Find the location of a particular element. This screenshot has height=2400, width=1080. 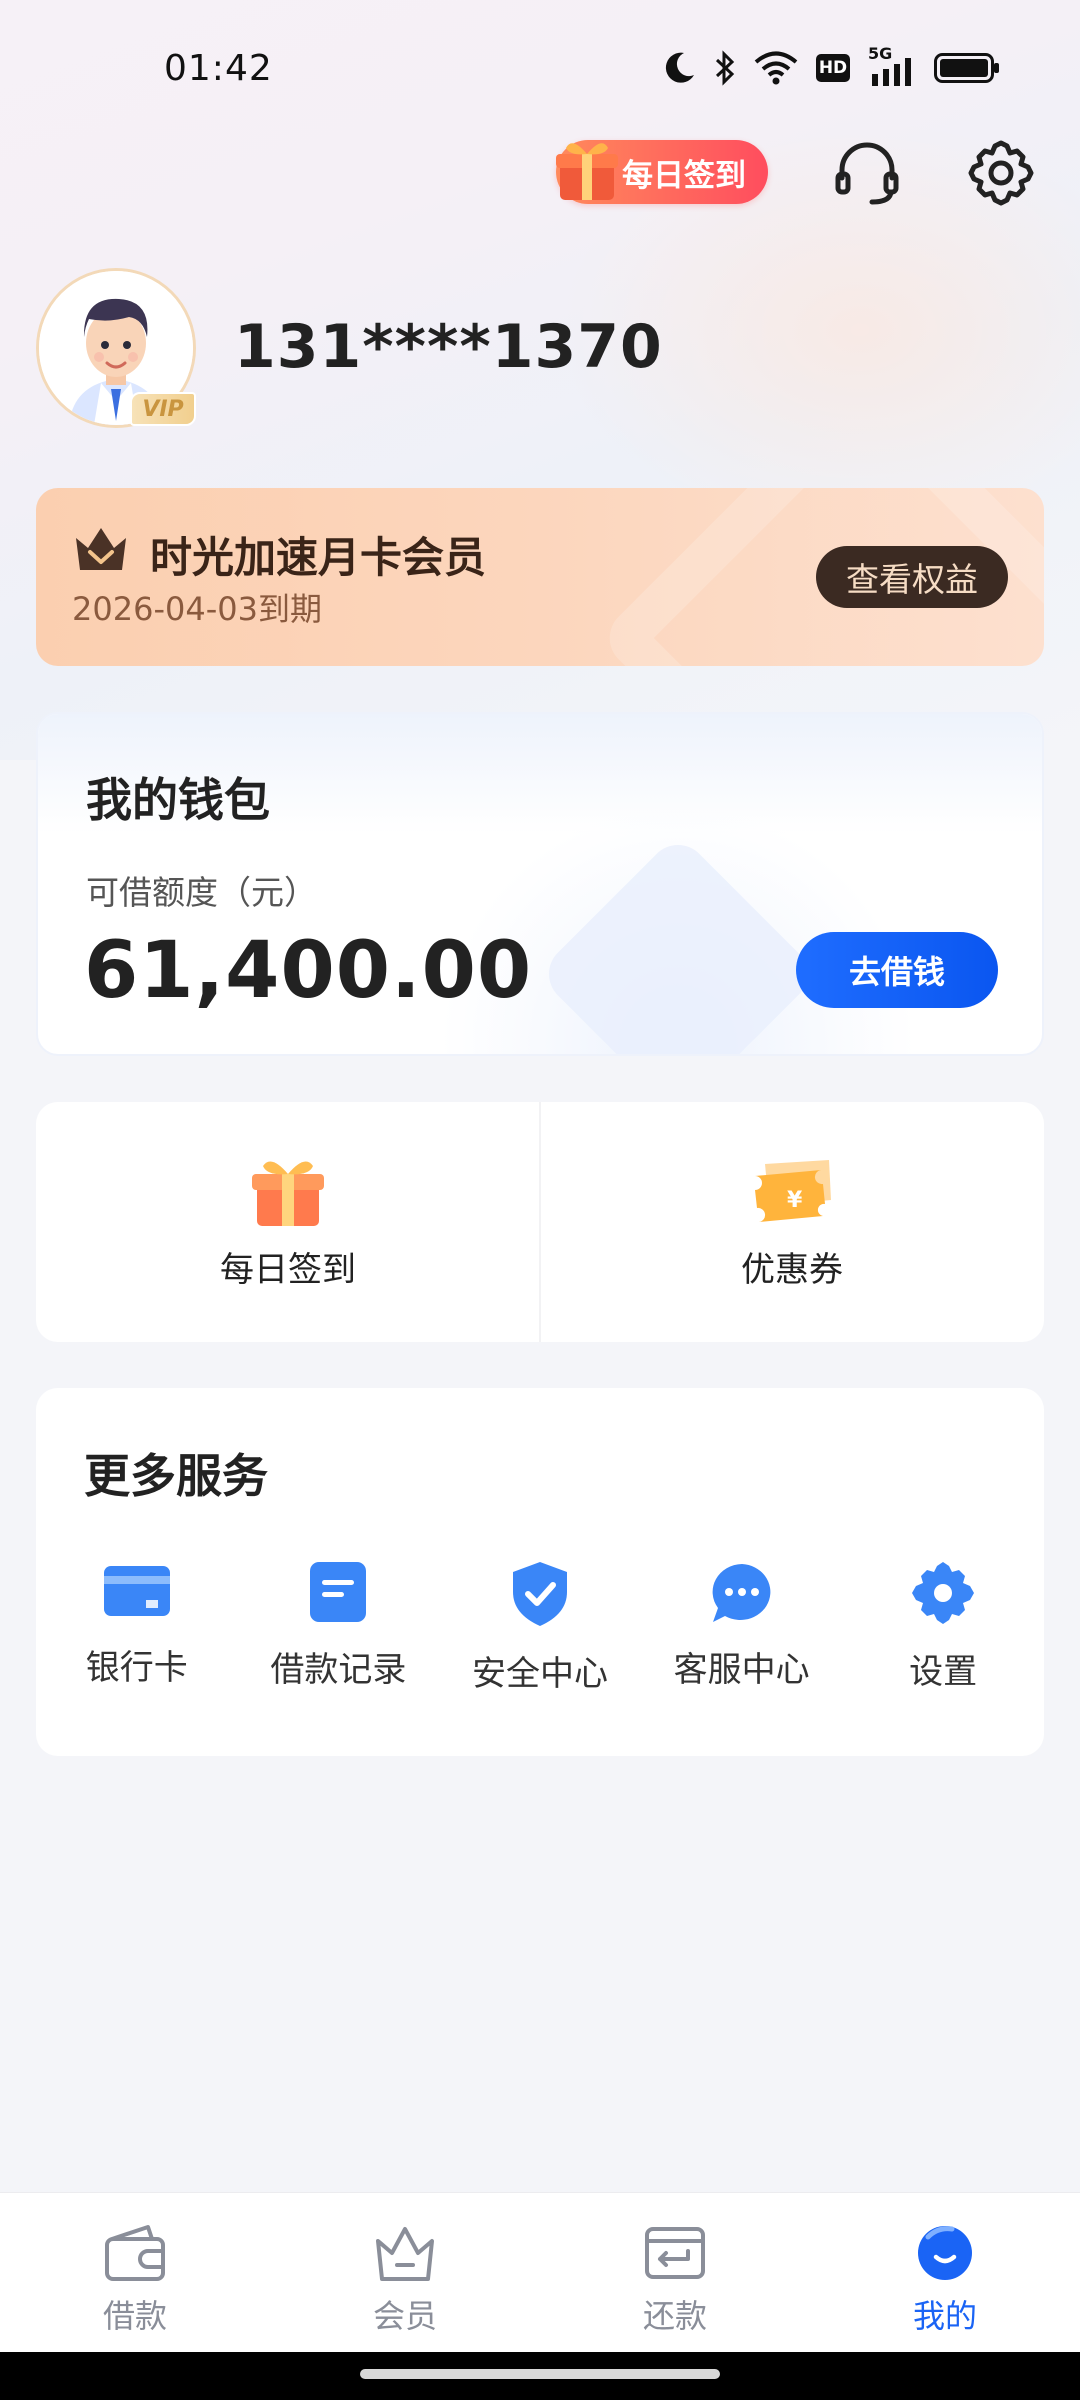

status-bar: 01:42 HD 5G is located at coordinates (540, 65).